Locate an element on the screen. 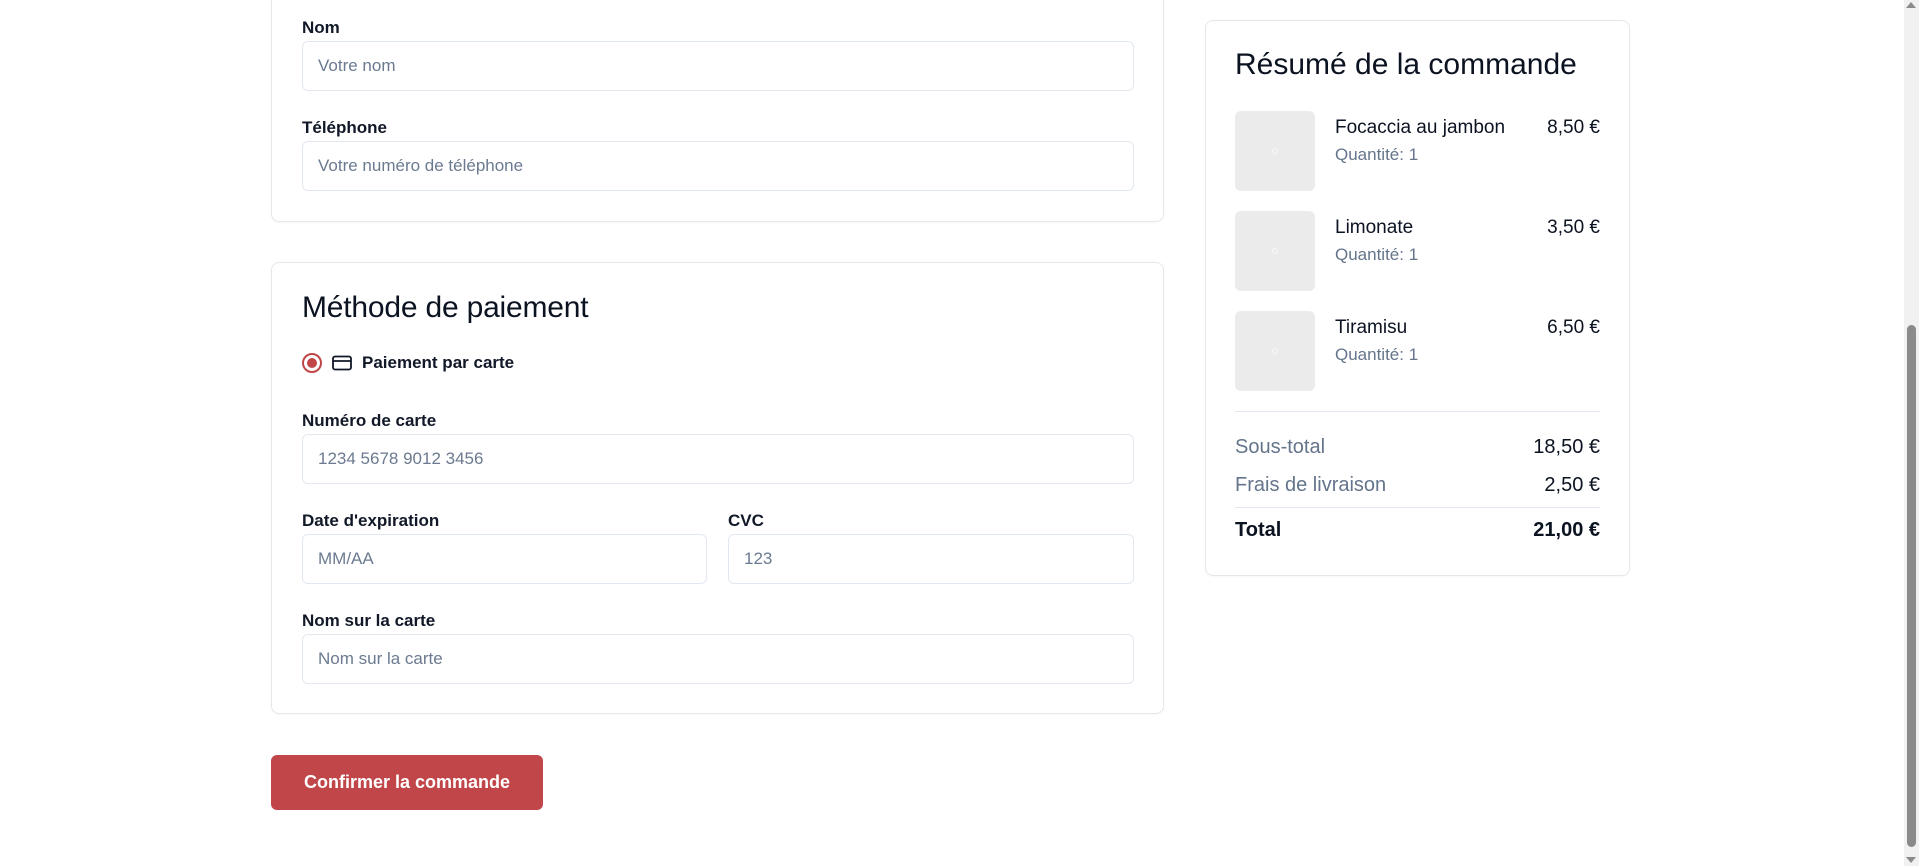 This screenshot has height=866, width=1919. scroll-down-arrow-icon is located at coordinates (1911, 860).